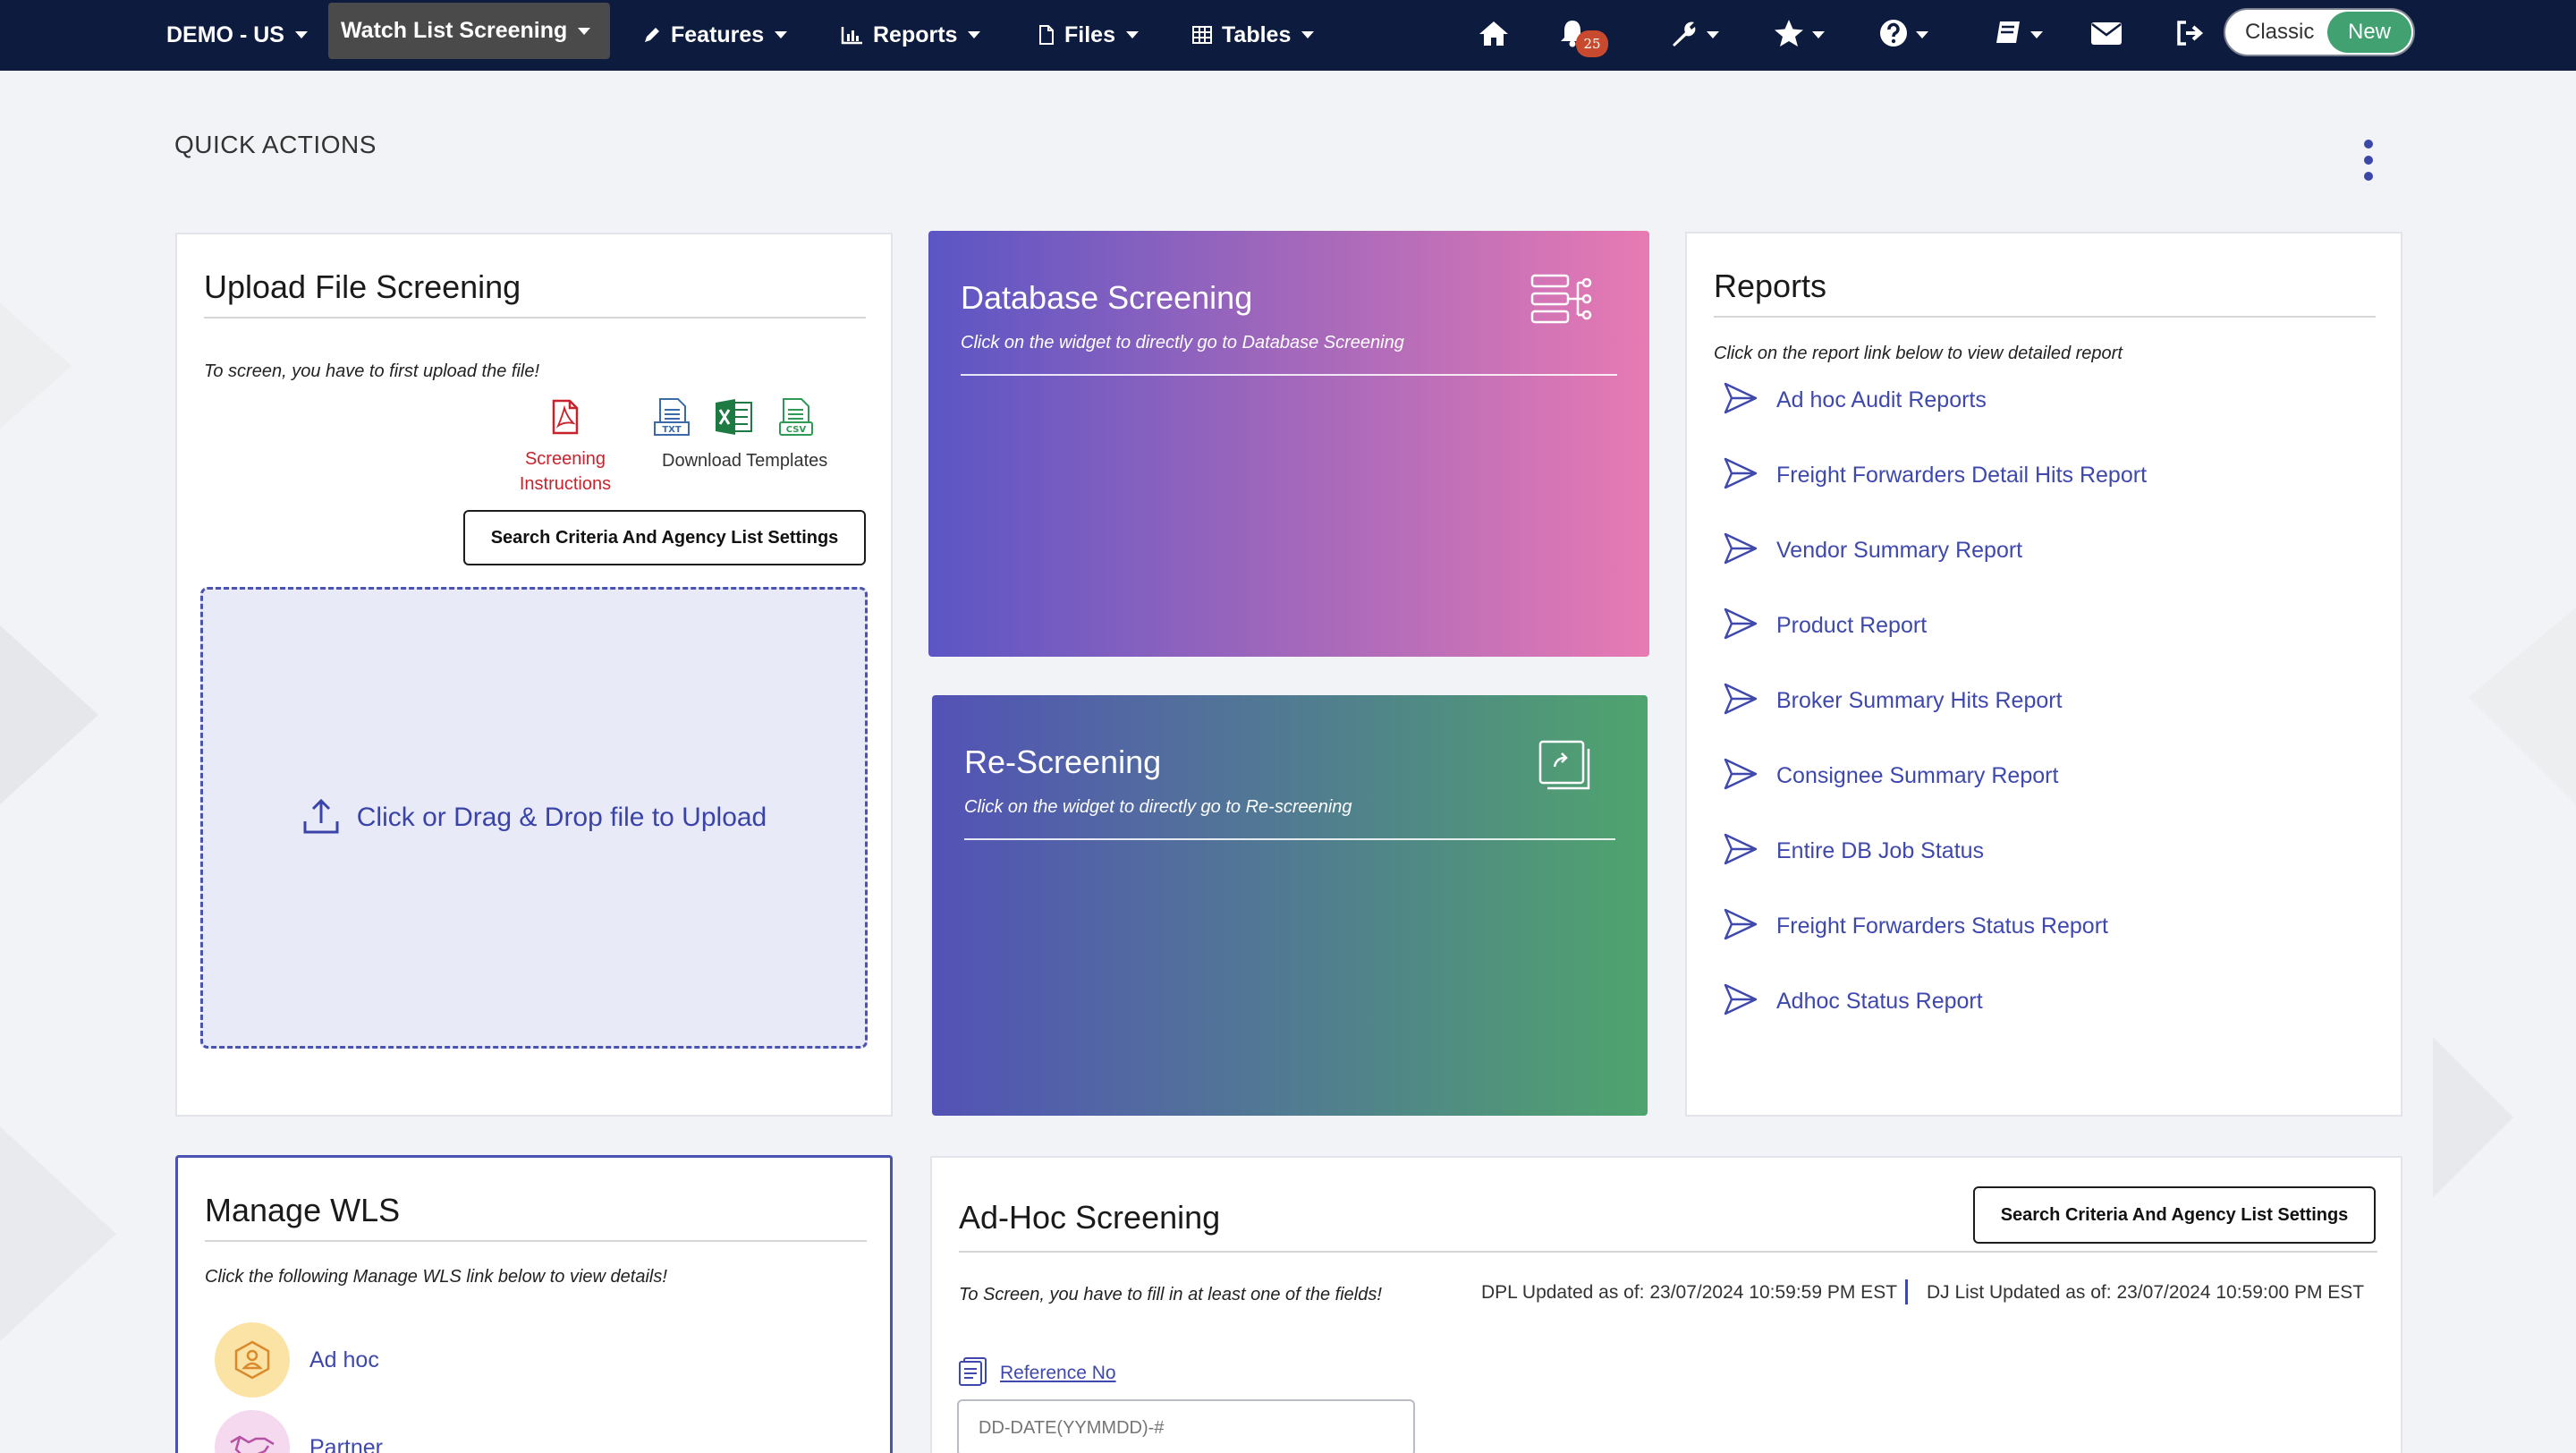 Image resolution: width=2576 pixels, height=1453 pixels. I want to click on screening-instructions-label: Screening Instructions, so click(565, 471).